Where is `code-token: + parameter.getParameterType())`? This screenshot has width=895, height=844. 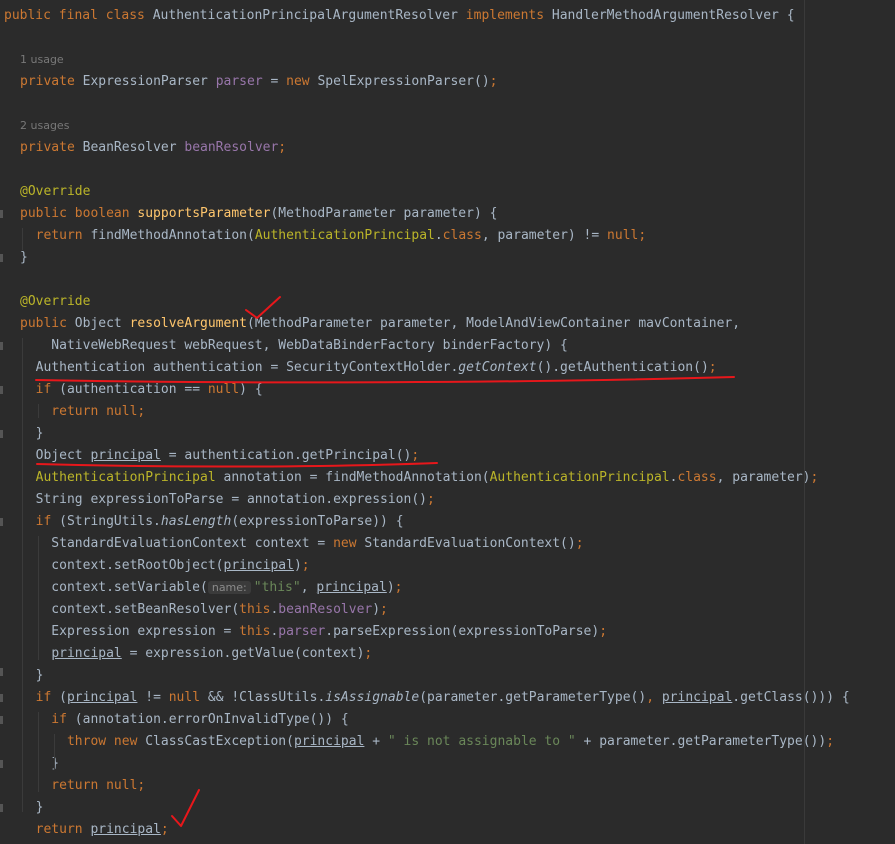
code-token: + parameter.getParameterType()) is located at coordinates (701, 741).